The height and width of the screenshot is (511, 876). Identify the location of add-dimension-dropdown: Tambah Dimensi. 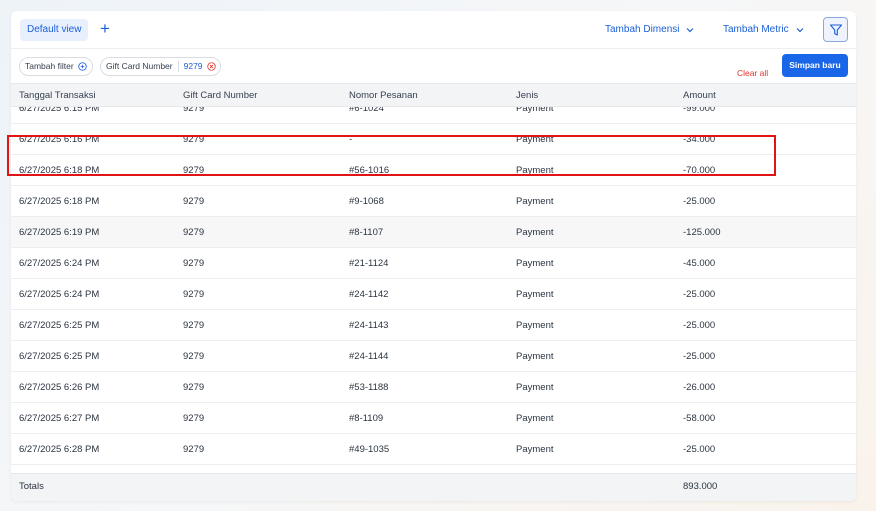
(650, 30).